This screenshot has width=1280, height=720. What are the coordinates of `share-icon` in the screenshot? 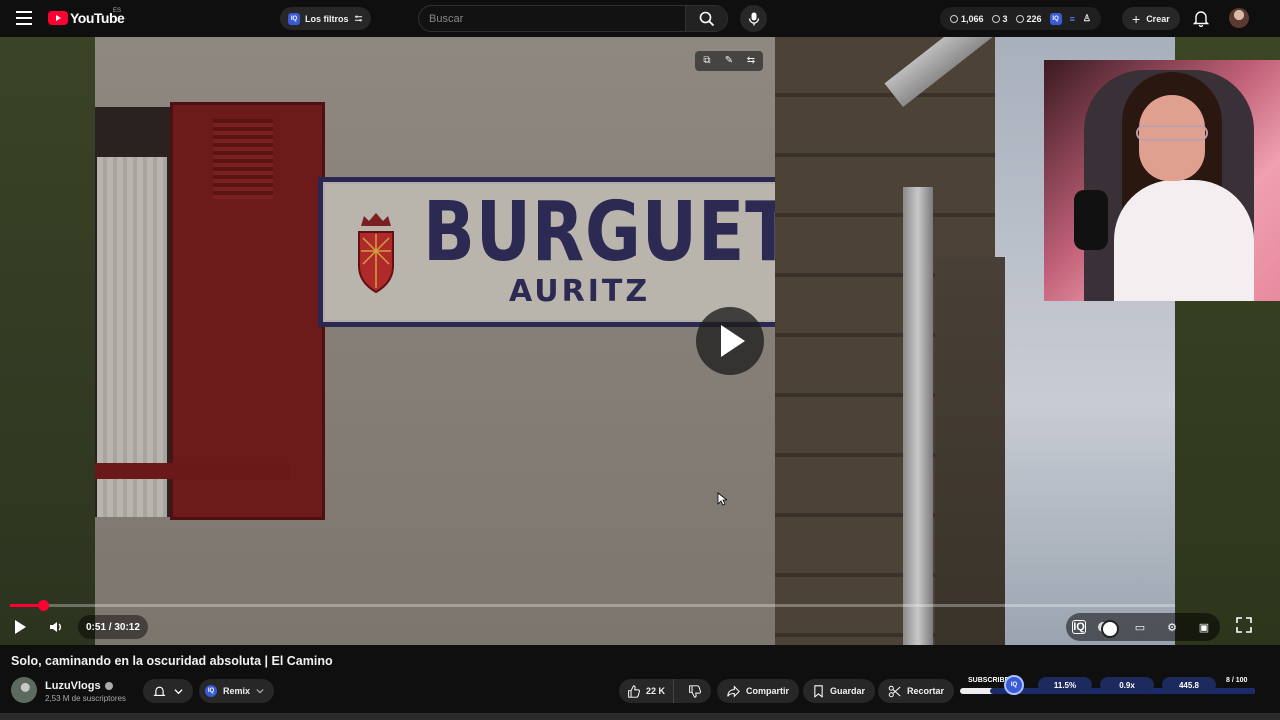 It's located at (733, 691).